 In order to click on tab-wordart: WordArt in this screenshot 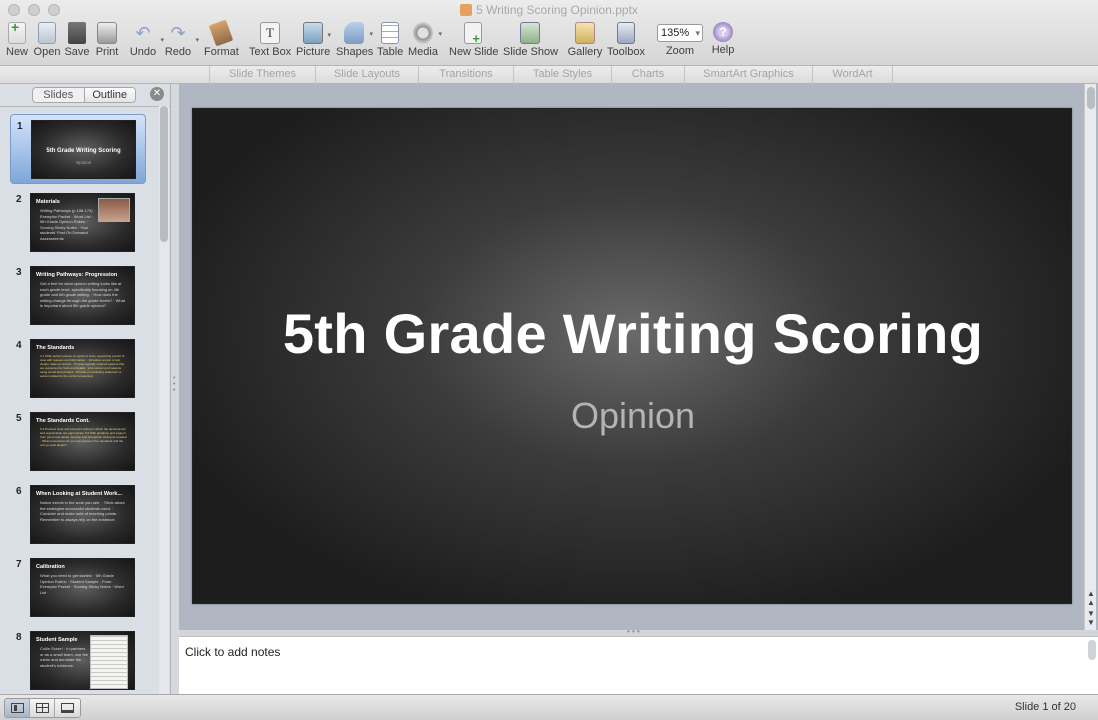, I will do `click(853, 75)`.